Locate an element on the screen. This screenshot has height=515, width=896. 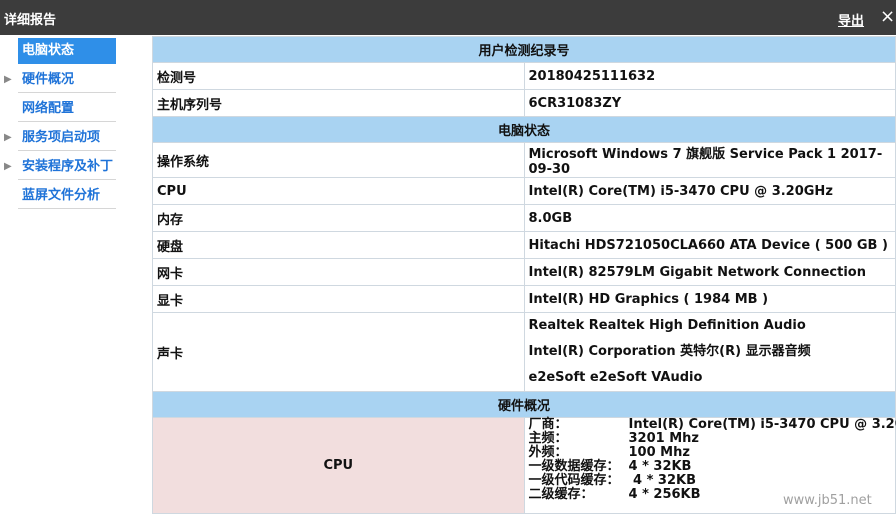
detail-value: 100 Mhz is located at coordinates (659, 452).